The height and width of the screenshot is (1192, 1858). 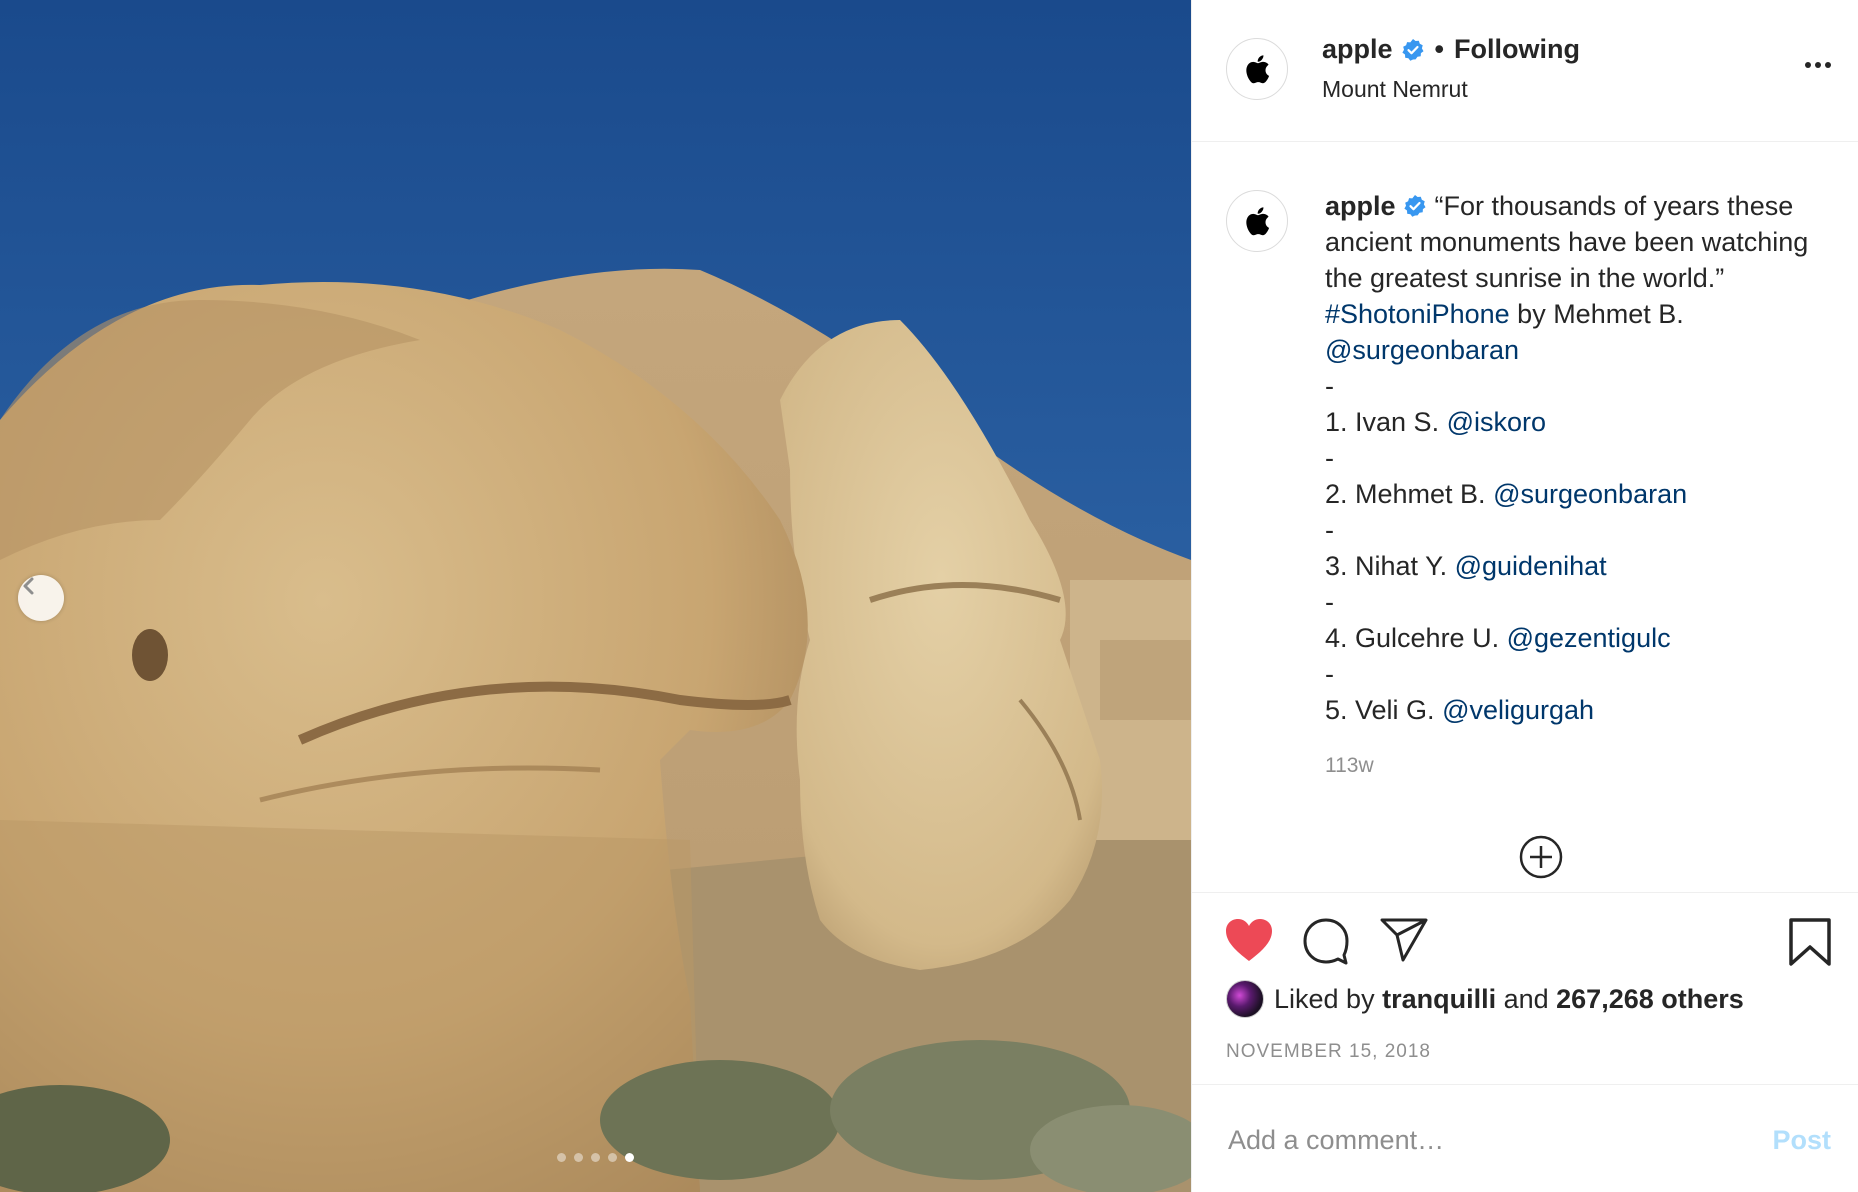 What do you see at coordinates (1390, 566) in the screenshot?
I see `credit-label: 3. Nihat Y.` at bounding box center [1390, 566].